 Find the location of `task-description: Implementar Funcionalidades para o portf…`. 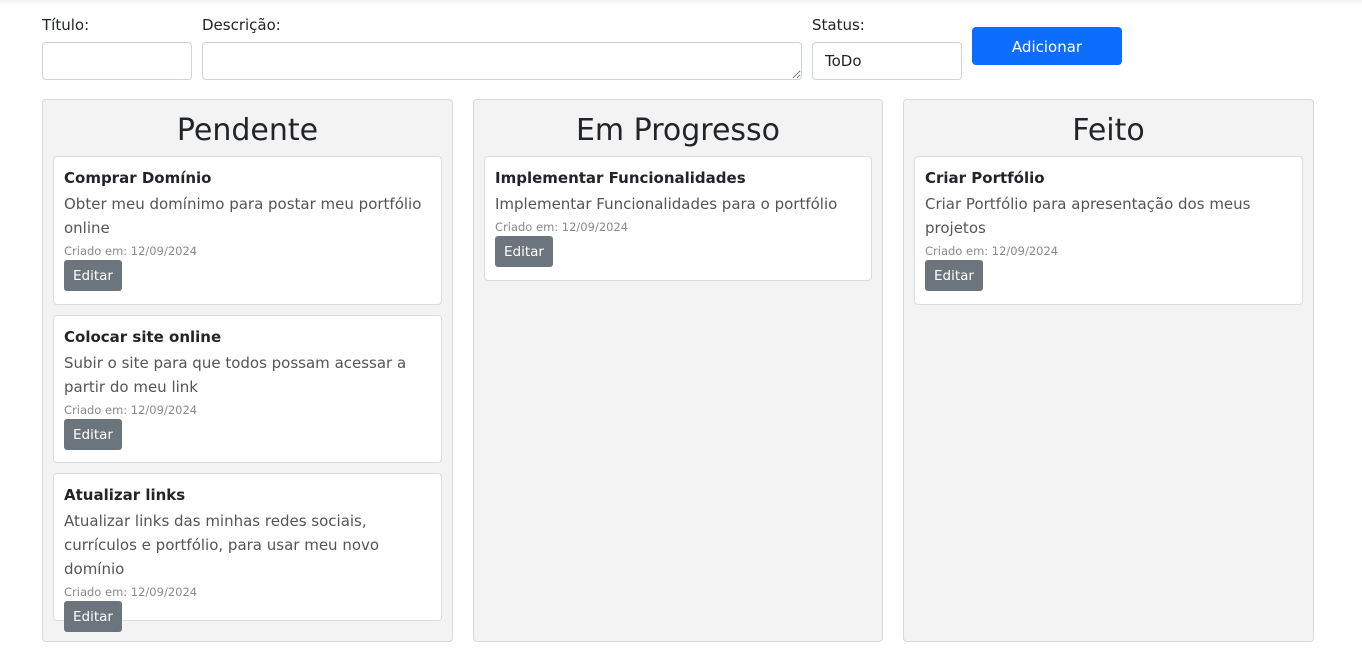

task-description: Implementar Funcionalidades para o portf… is located at coordinates (666, 204).